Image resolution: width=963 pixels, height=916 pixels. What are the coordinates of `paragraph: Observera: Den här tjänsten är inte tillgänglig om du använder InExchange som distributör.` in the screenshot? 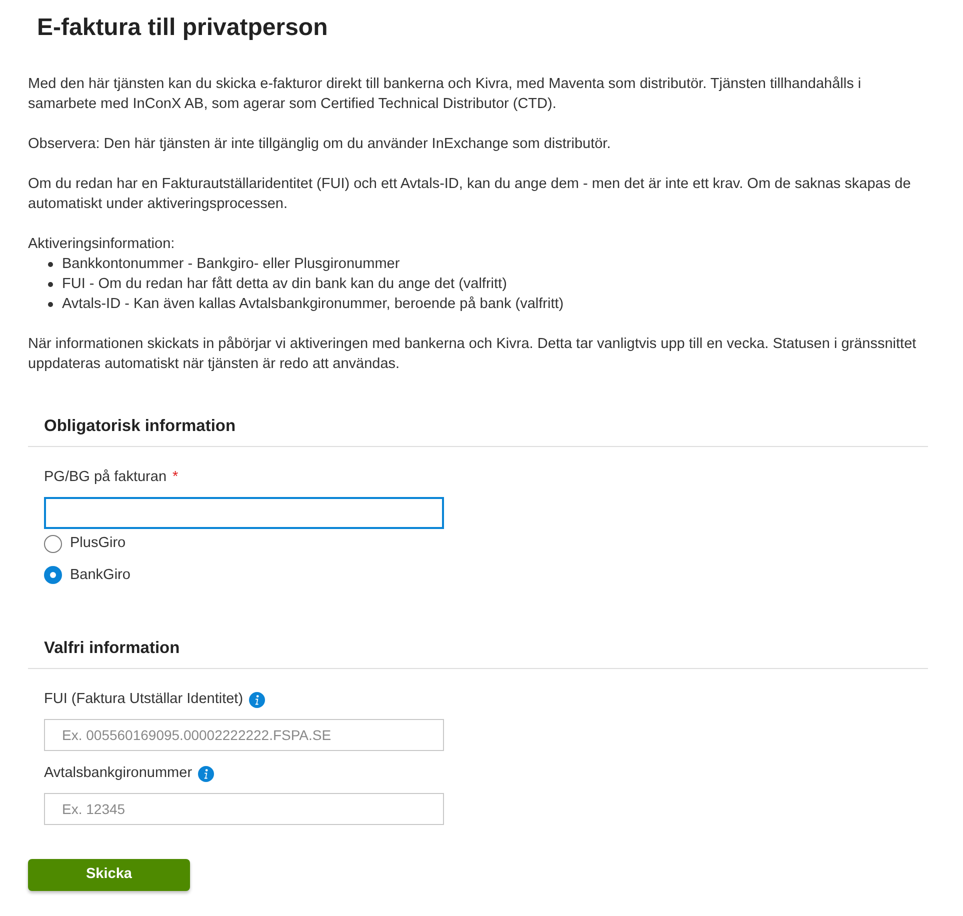 It's located at (320, 144).